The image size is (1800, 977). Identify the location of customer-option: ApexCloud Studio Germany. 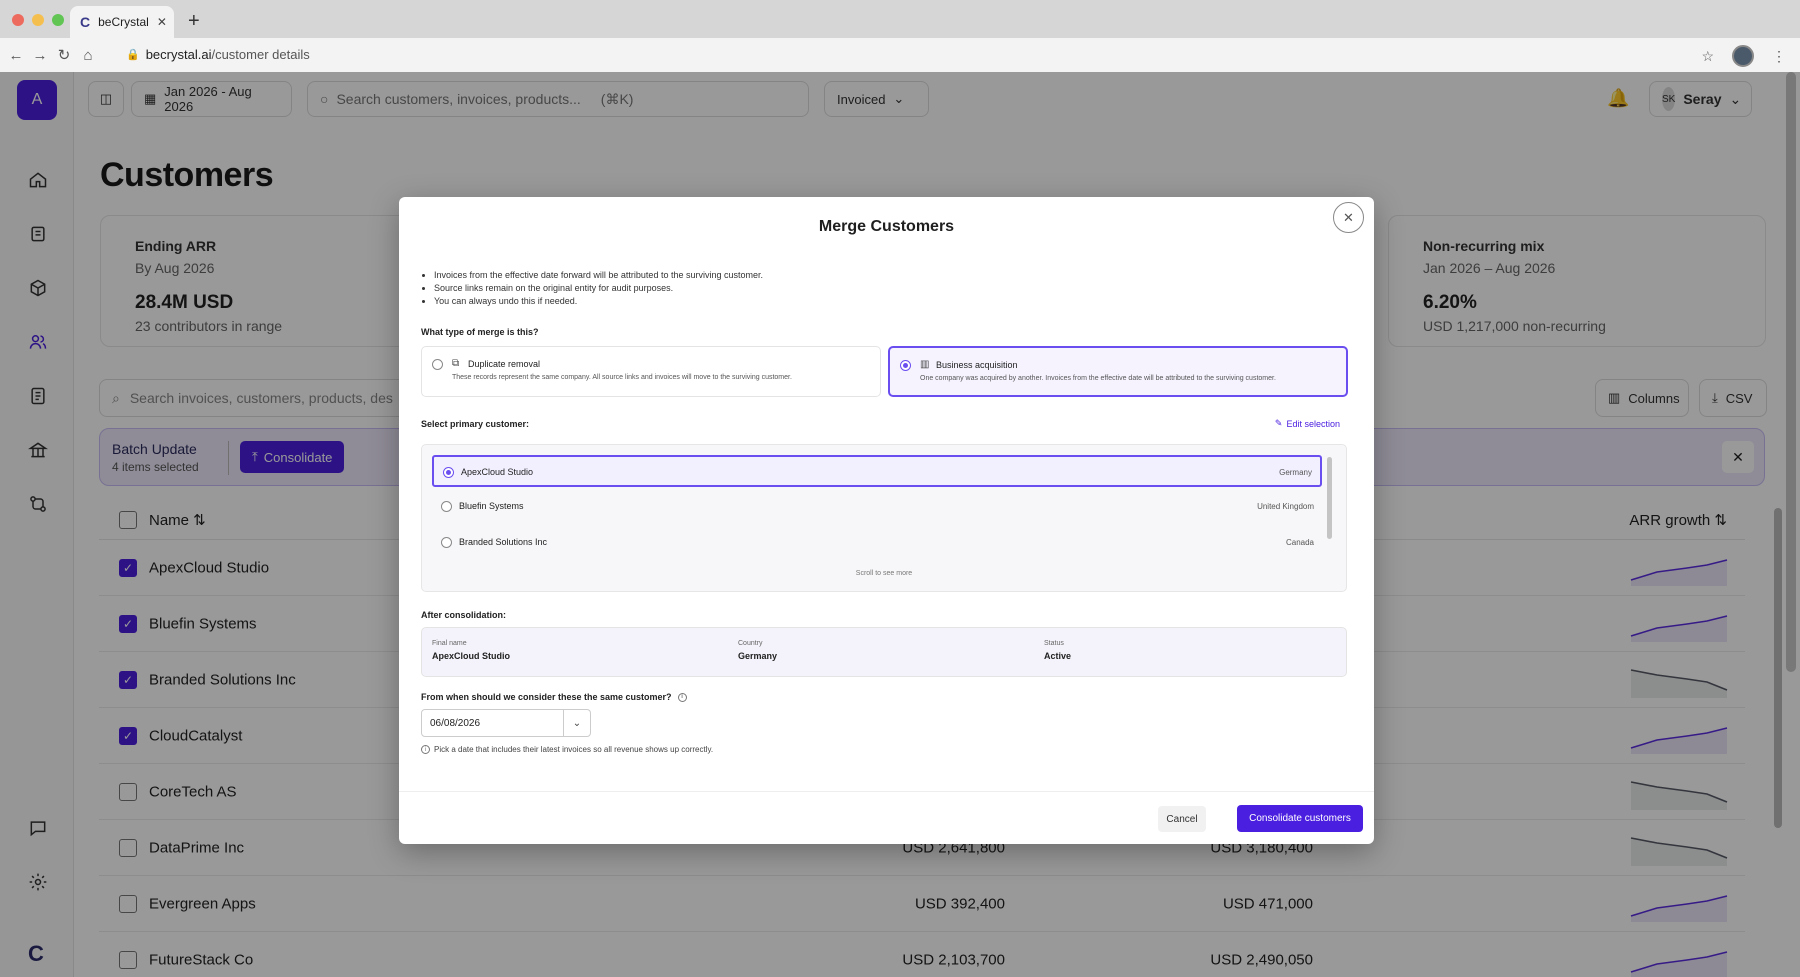
(877, 471).